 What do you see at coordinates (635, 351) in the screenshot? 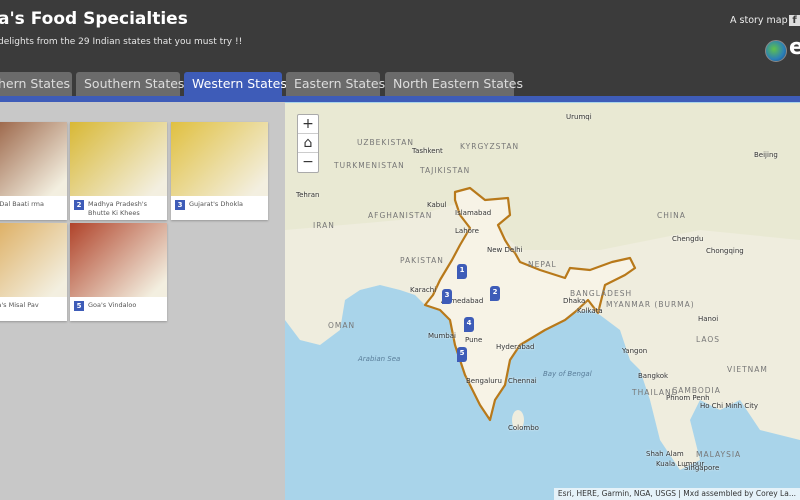
I see `city-label: Yangon` at bounding box center [635, 351].